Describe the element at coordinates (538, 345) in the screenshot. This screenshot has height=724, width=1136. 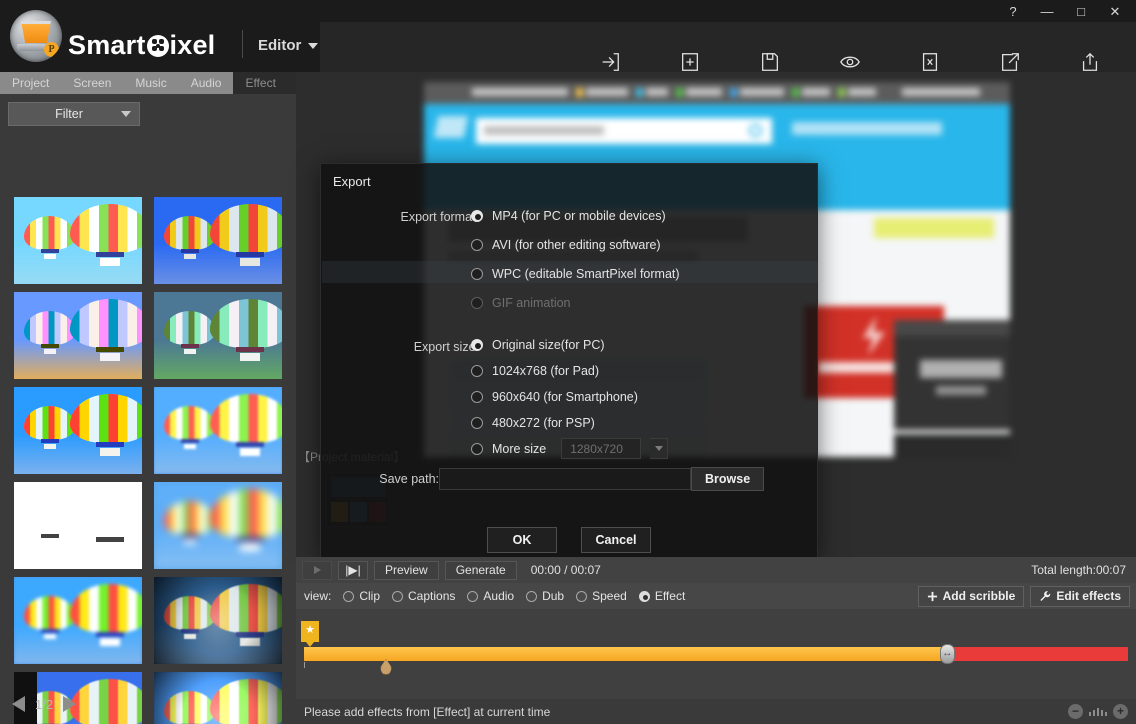
I see `size-option-original: Original size(for PC)` at that location.